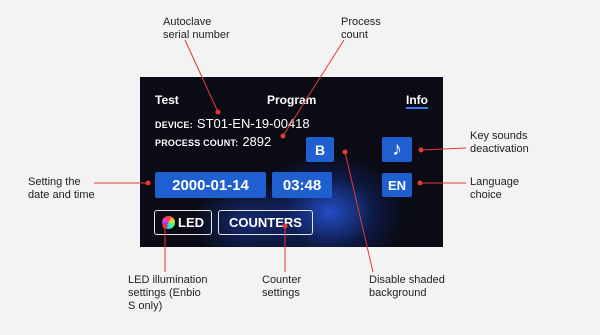 This screenshot has height=335, width=600. What do you see at coordinates (196, 28) in the screenshot?
I see `callout-serial-number: Autoclave serial number` at bounding box center [196, 28].